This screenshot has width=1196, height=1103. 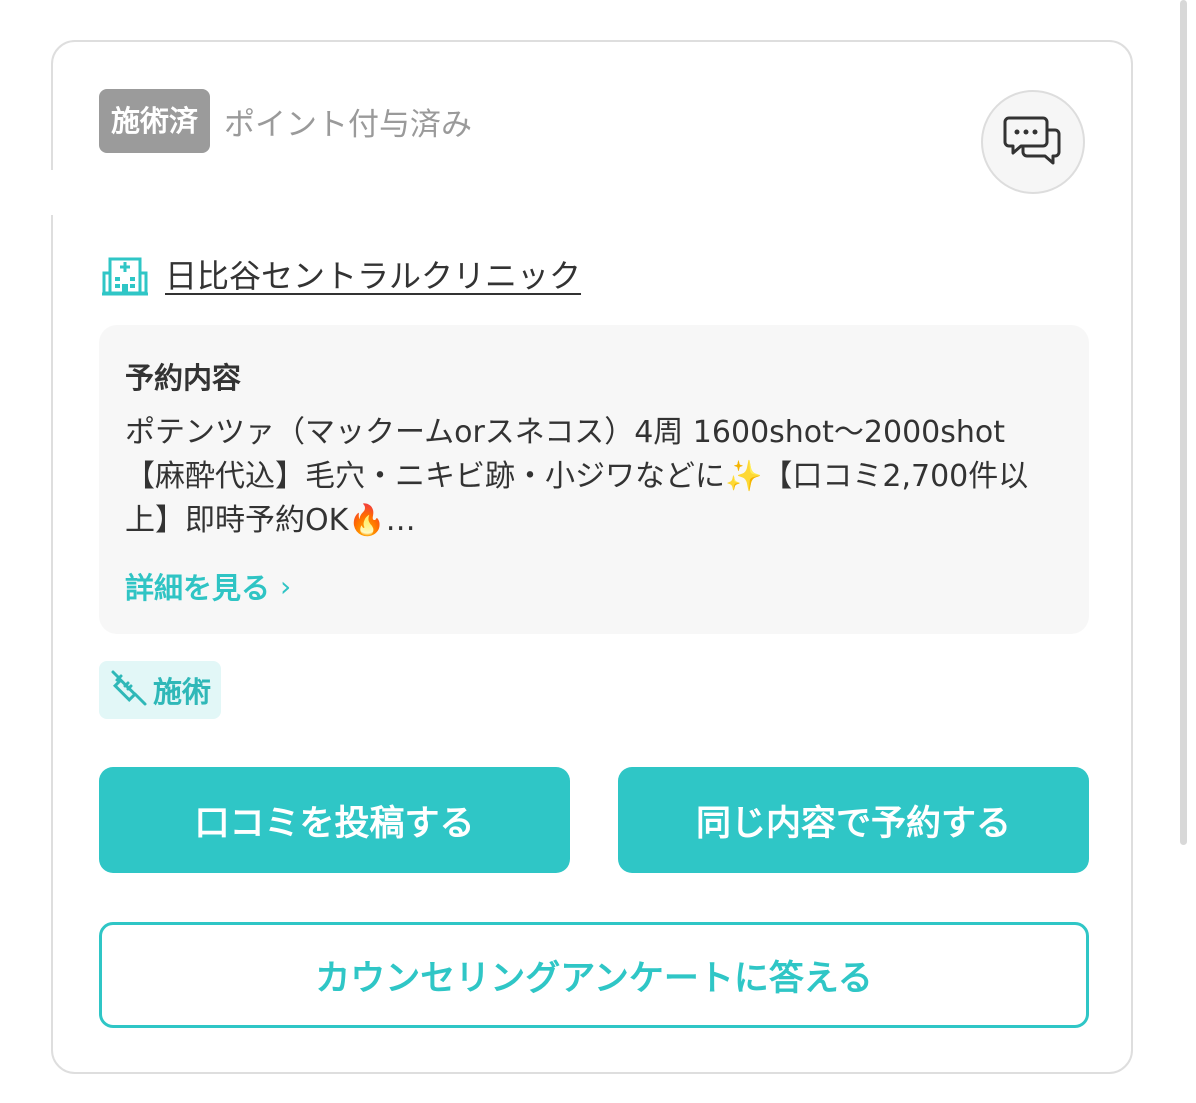 I want to click on clinic-row: 日比谷セントラルクリニック, so click(x=341, y=274).